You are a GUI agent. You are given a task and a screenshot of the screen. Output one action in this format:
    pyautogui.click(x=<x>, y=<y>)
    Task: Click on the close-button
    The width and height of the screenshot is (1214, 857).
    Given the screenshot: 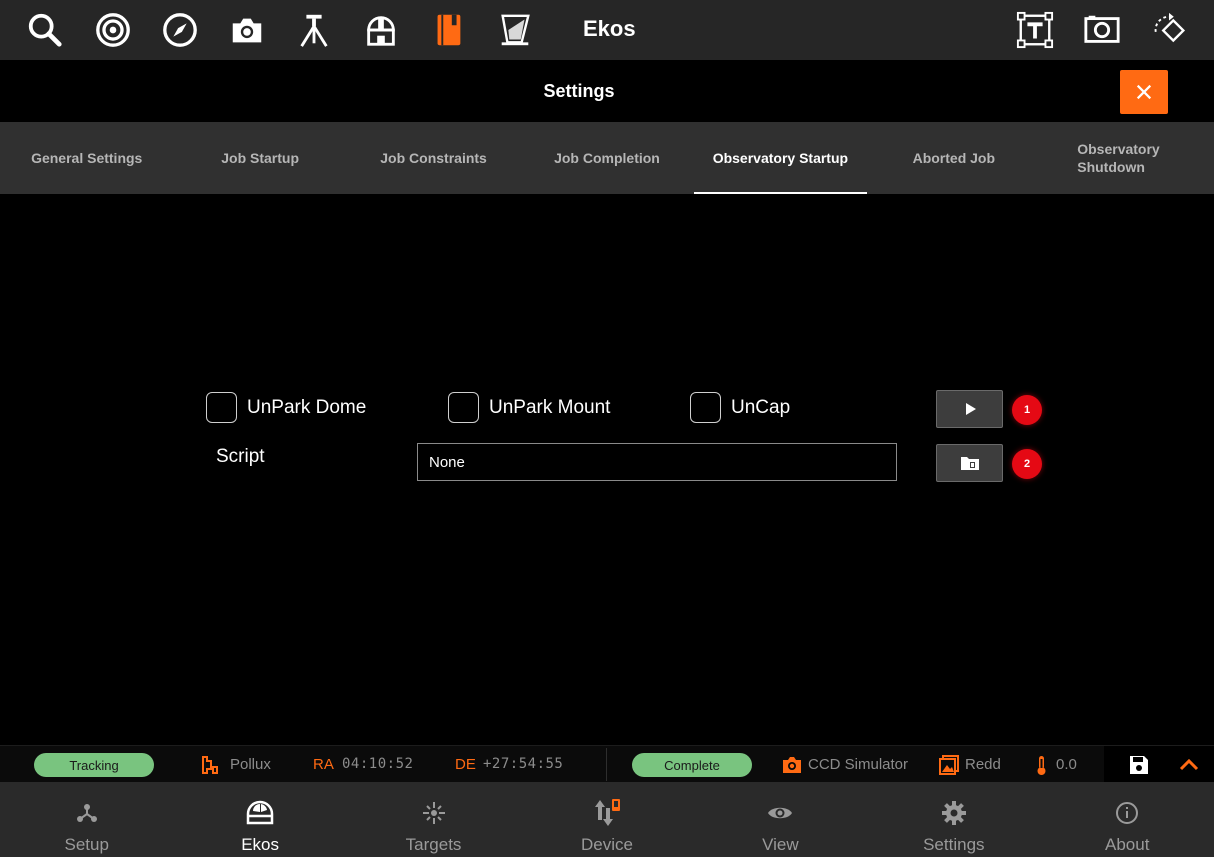 What is the action you would take?
    pyautogui.click(x=1144, y=92)
    